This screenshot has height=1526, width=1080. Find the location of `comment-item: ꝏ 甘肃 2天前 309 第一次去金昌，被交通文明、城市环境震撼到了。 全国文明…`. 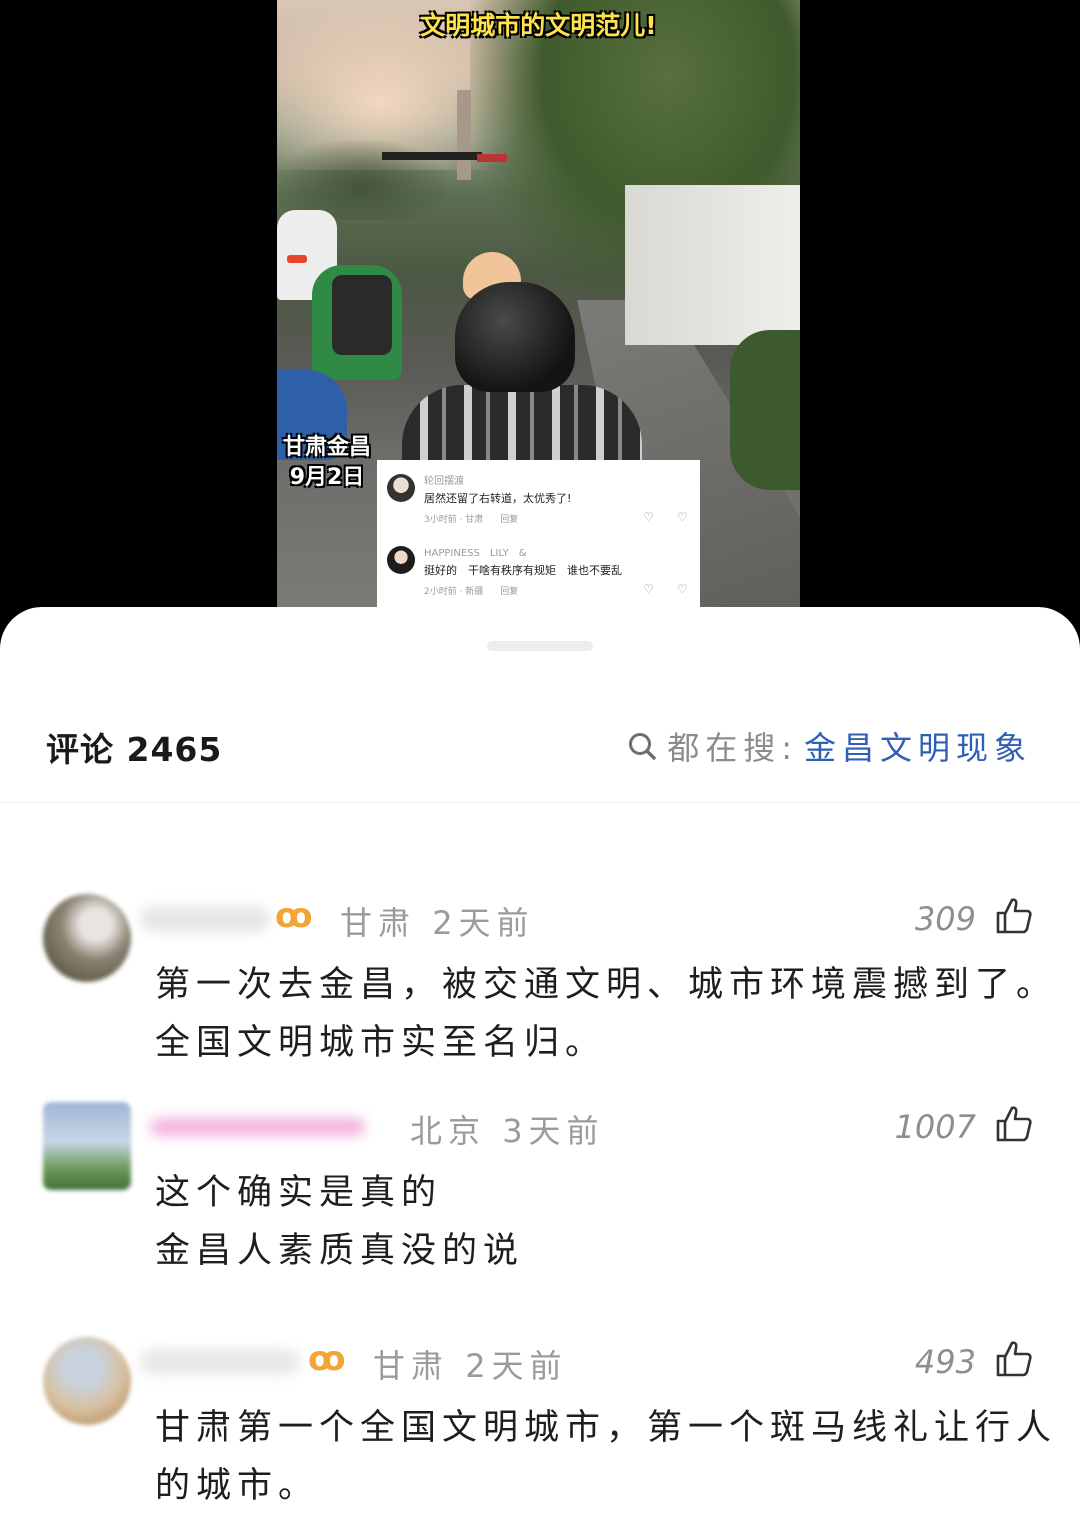

comment-item: ꝏ 甘肃 2天前 309 第一次去金昌，被交通文明、城市环境震撼到了。 全国文明… is located at coordinates (540, 979).